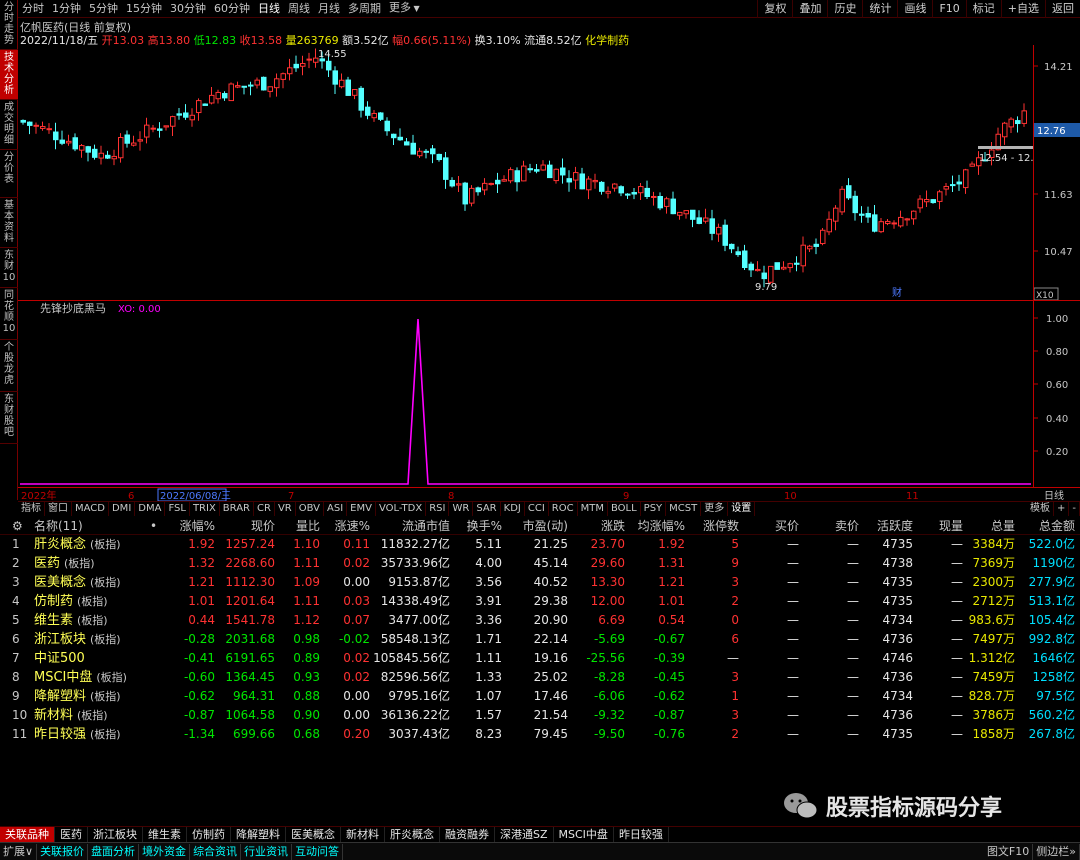 The height and width of the screenshot is (860, 1080). I want to click on tab-price-table: 分价表, so click(9, 174).